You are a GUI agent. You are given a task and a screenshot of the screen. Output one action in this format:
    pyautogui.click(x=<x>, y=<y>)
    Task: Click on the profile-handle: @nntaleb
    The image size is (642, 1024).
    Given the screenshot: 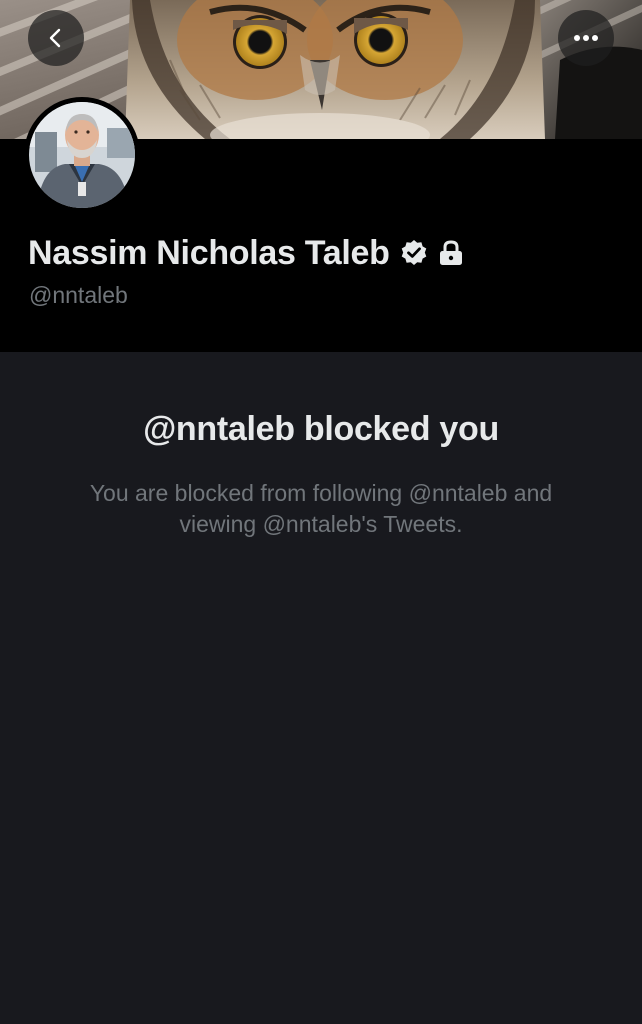 What is the action you would take?
    pyautogui.click(x=78, y=295)
    